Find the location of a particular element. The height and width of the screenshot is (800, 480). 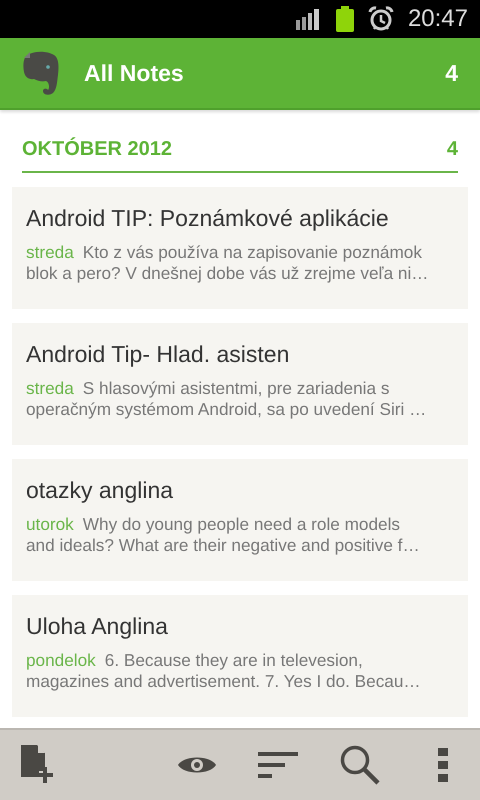

alarm-clock-icon is located at coordinates (381, 19).